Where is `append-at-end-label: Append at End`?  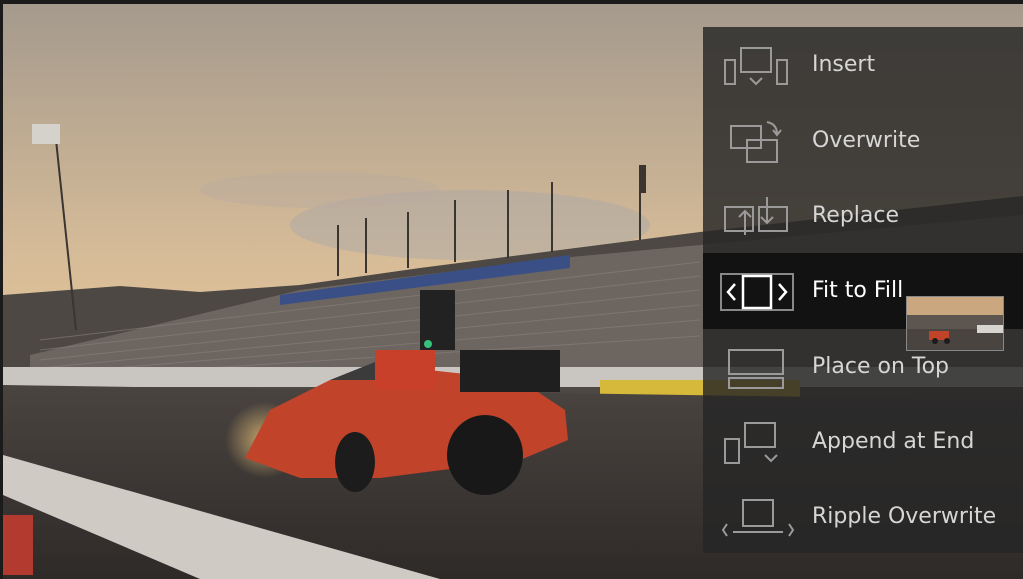 append-at-end-label: Append at End is located at coordinates (893, 441).